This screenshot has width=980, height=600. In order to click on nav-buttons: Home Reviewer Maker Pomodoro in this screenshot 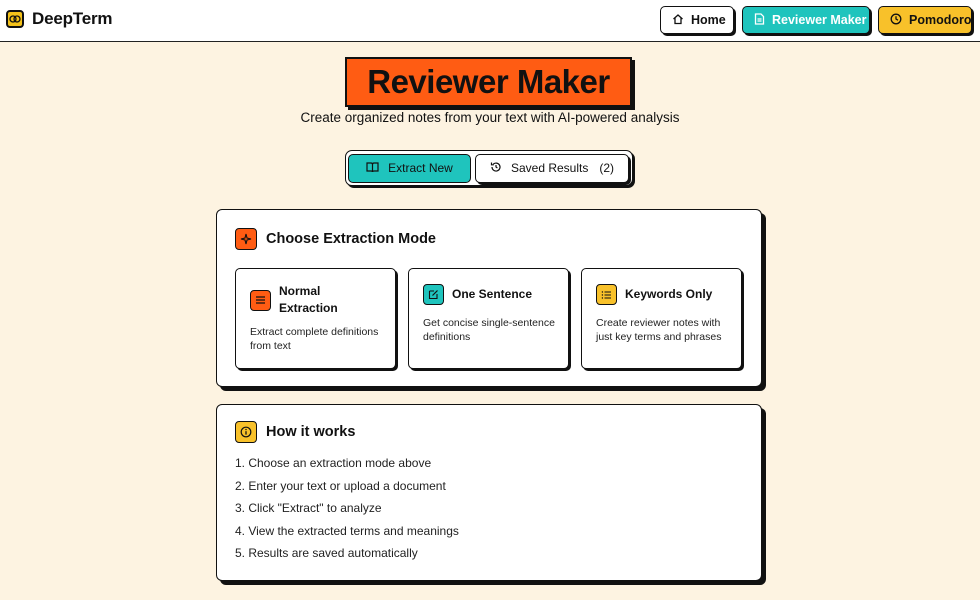, I will do `click(816, 20)`.